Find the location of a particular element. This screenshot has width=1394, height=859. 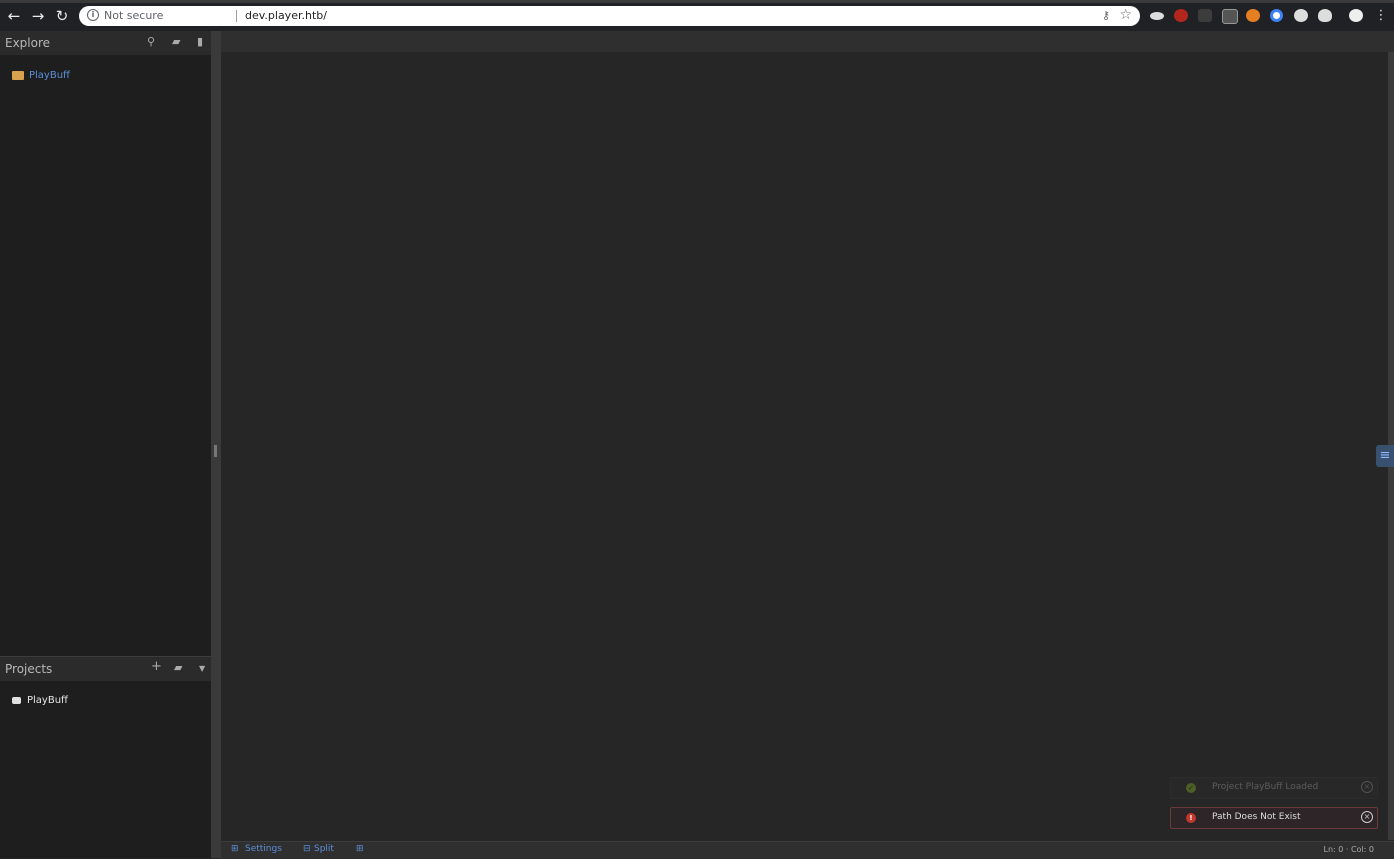

extension-mask-icon is located at coordinates (1325, 15).